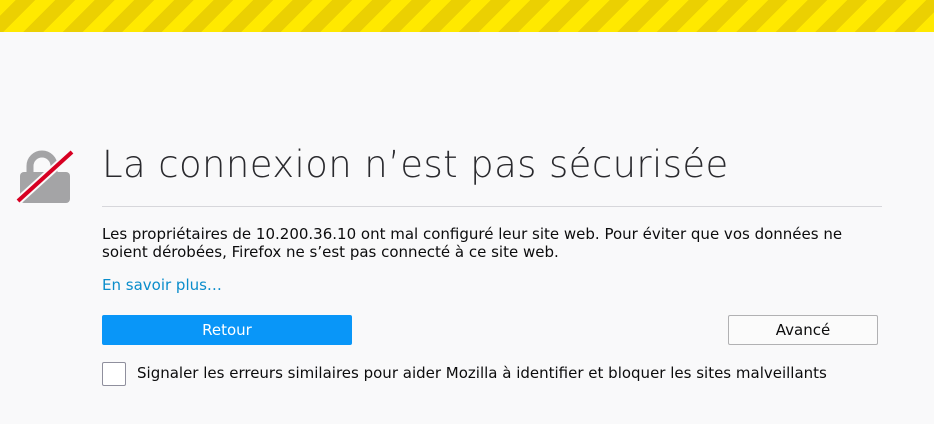 The width and height of the screenshot is (934, 424). I want to click on broken-lock-icon, so click(45, 176).